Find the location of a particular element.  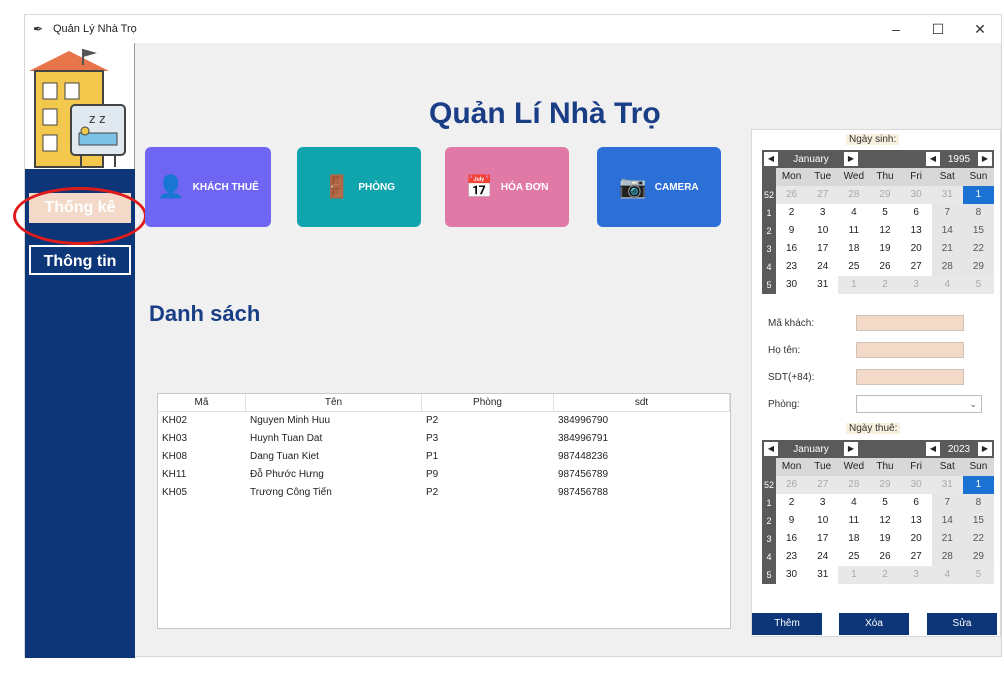

table-row: KH11 Đỗ Phước Hưng P9 987456789 is located at coordinates (444, 475).